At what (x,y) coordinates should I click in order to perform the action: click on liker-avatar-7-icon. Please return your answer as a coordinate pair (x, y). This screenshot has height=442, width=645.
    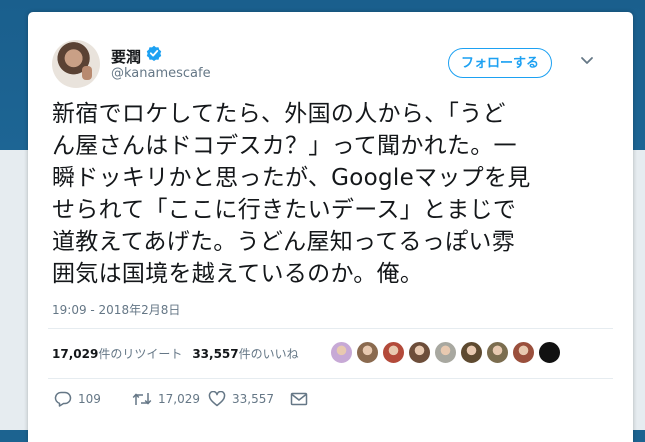
    Looking at the image, I should click on (497, 352).